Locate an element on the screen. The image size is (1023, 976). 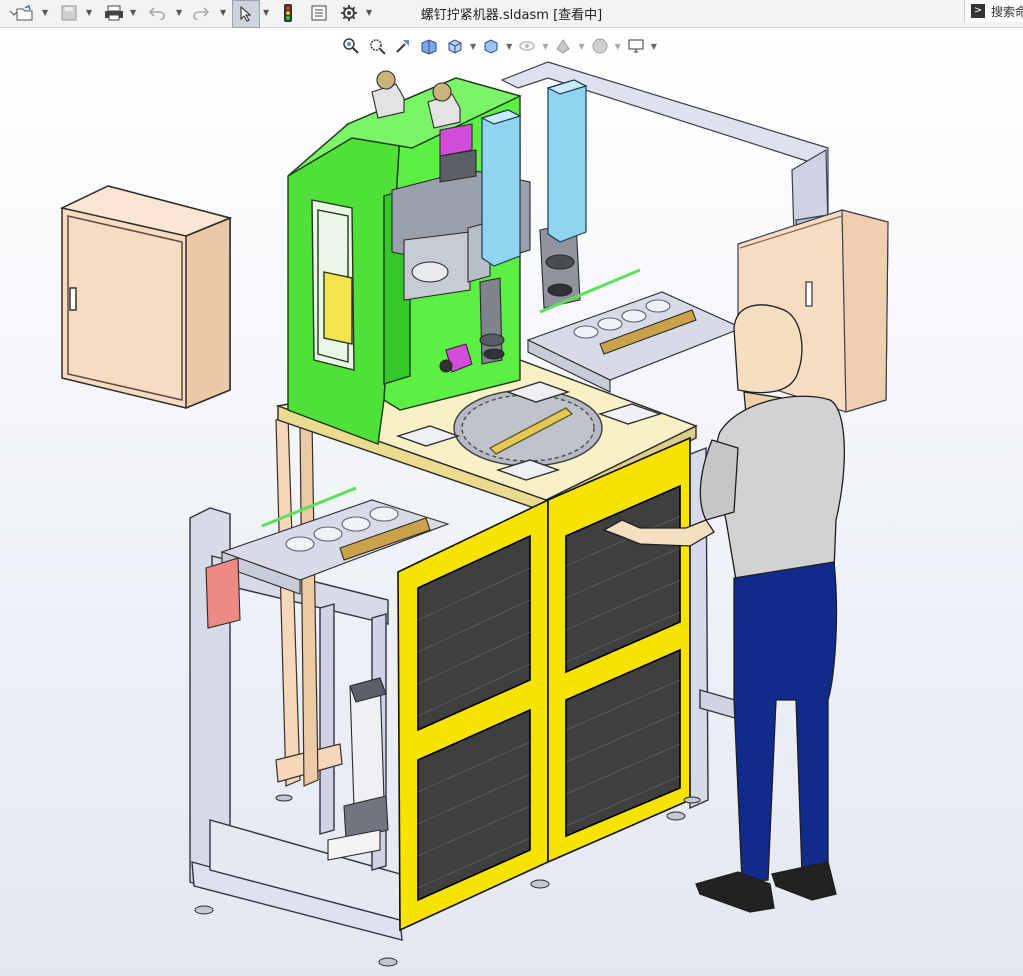
search-box: > 搜索命 is located at coordinates (993, 11).